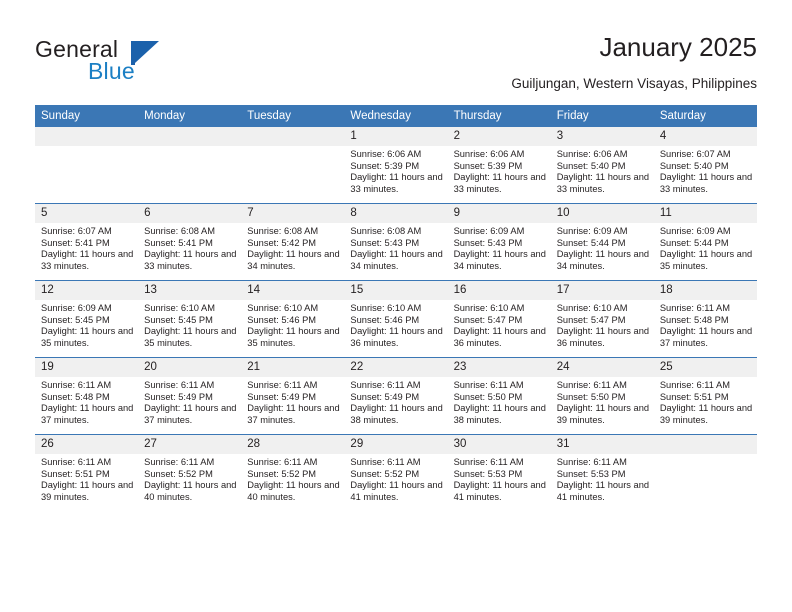 This screenshot has width=792, height=612. I want to click on day-number: 3, so click(602, 136).